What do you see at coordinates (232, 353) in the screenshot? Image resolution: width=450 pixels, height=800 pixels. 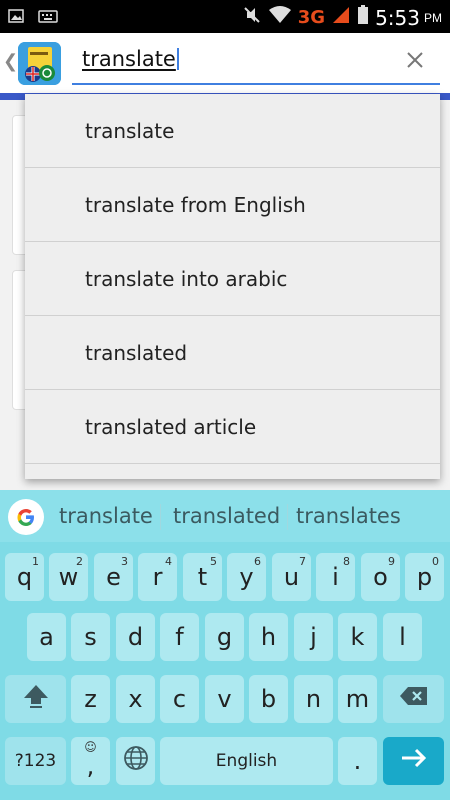 I see `suggestion-item: translated` at bounding box center [232, 353].